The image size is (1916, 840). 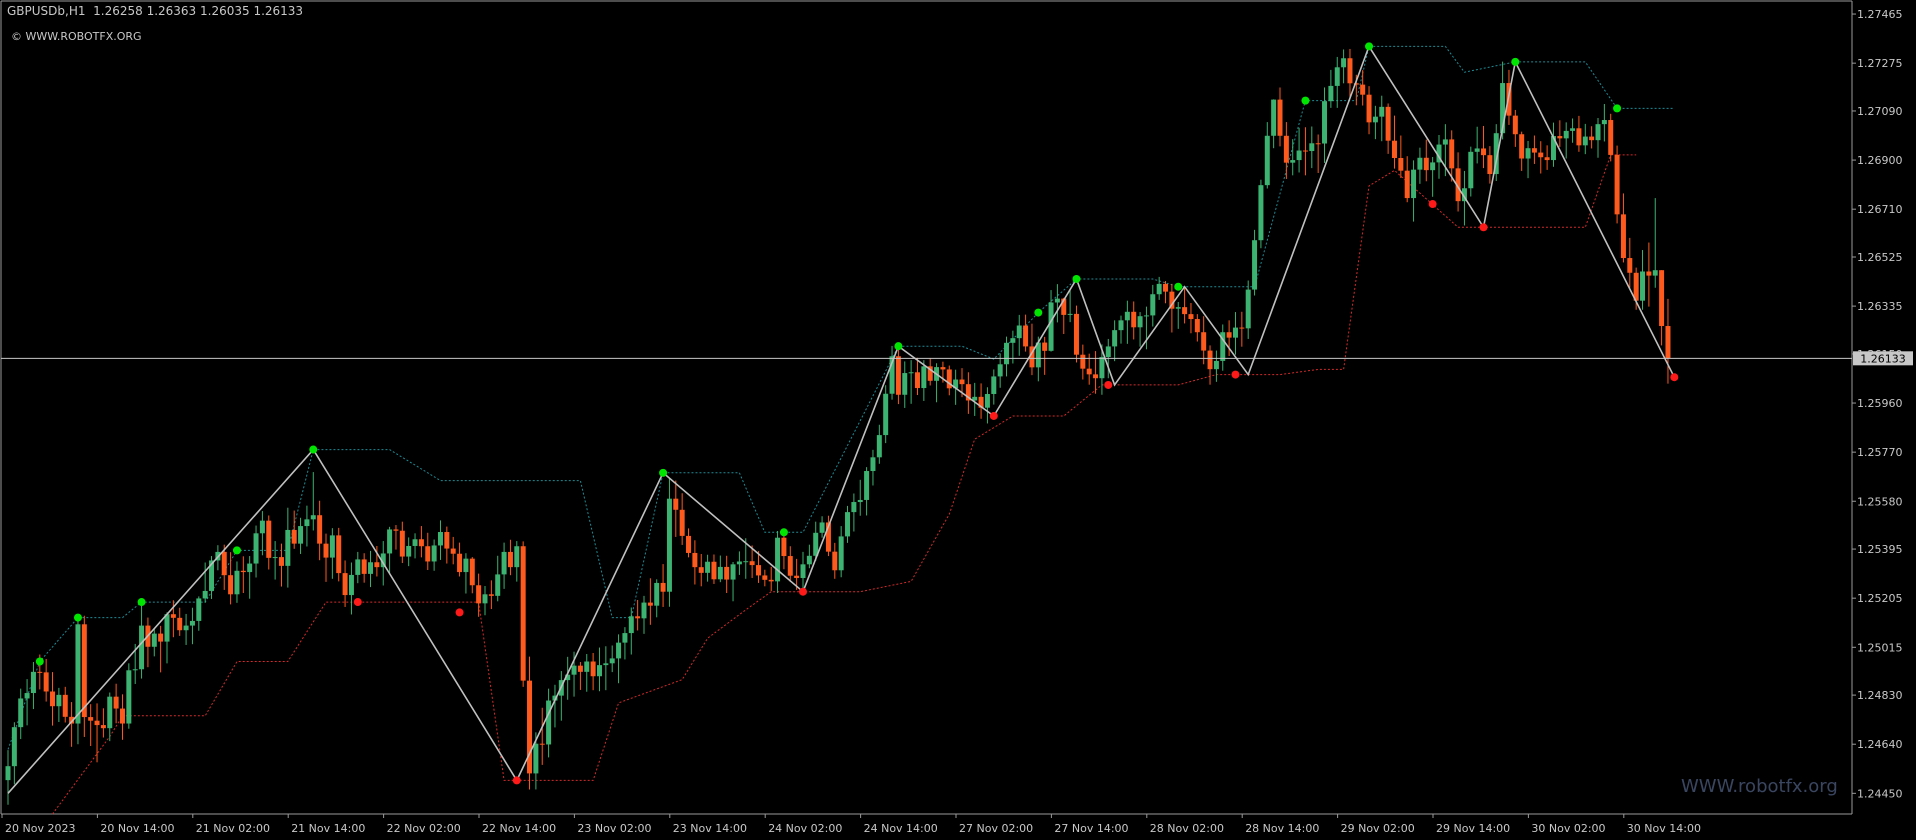 I want to click on x-tick-label: 23 Nov 02:00, so click(x=614, y=828).